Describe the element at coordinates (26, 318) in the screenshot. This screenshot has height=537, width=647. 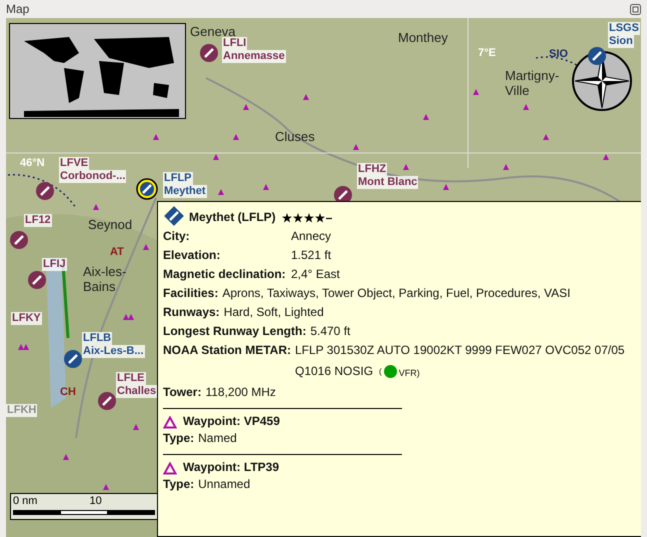
I see `airport-label: LFKY` at that location.